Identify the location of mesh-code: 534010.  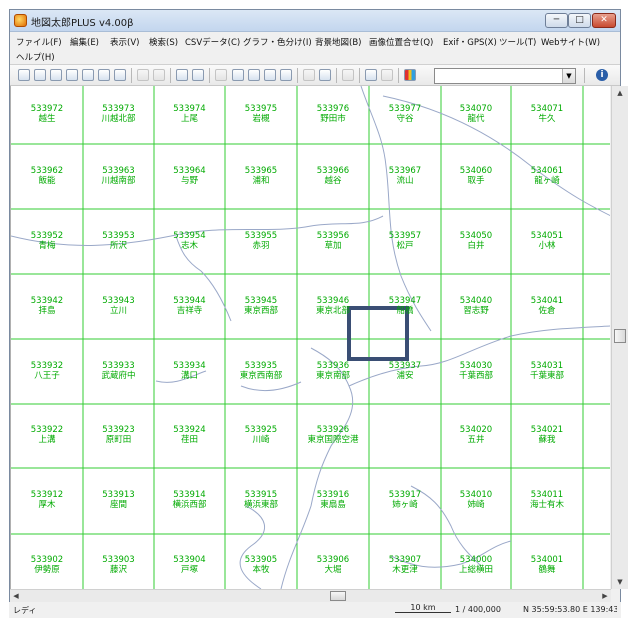
(476, 495).